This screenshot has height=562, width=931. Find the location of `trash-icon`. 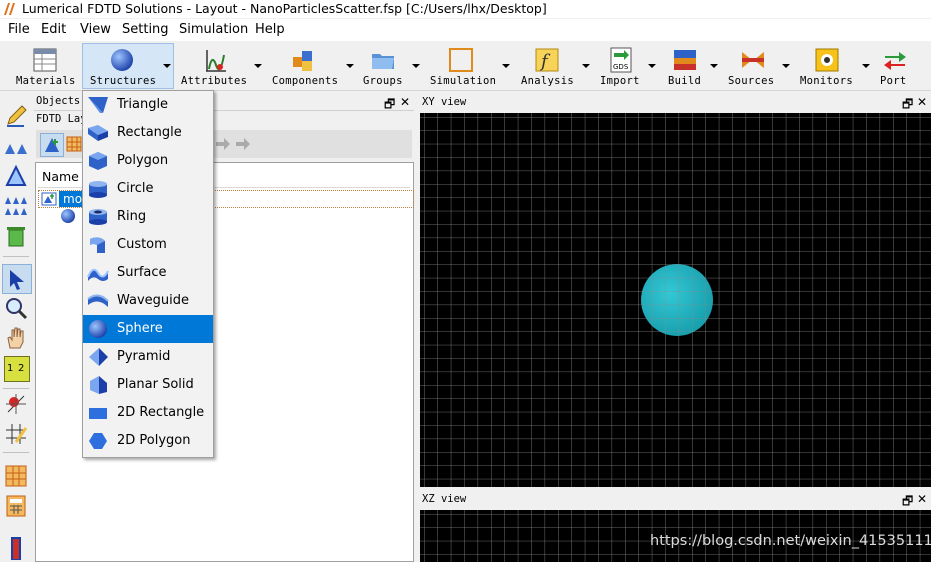

trash-icon is located at coordinates (16, 236).